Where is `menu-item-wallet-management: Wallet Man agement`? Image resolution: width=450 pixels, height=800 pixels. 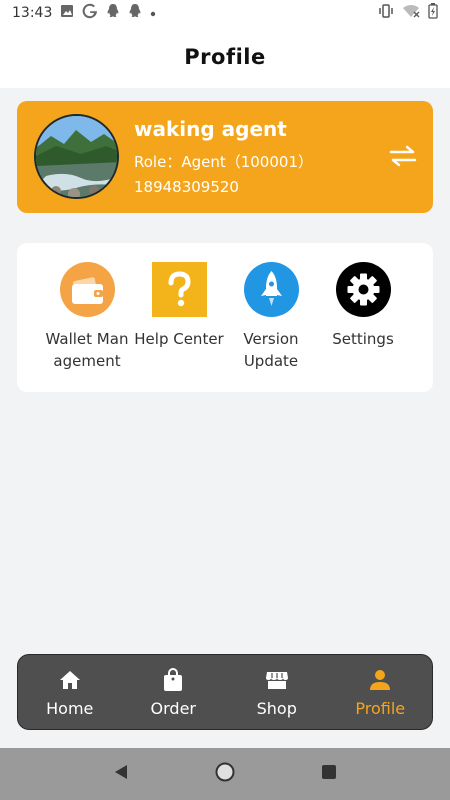
menu-item-wallet-management: Wallet Man agement is located at coordinates (87, 317).